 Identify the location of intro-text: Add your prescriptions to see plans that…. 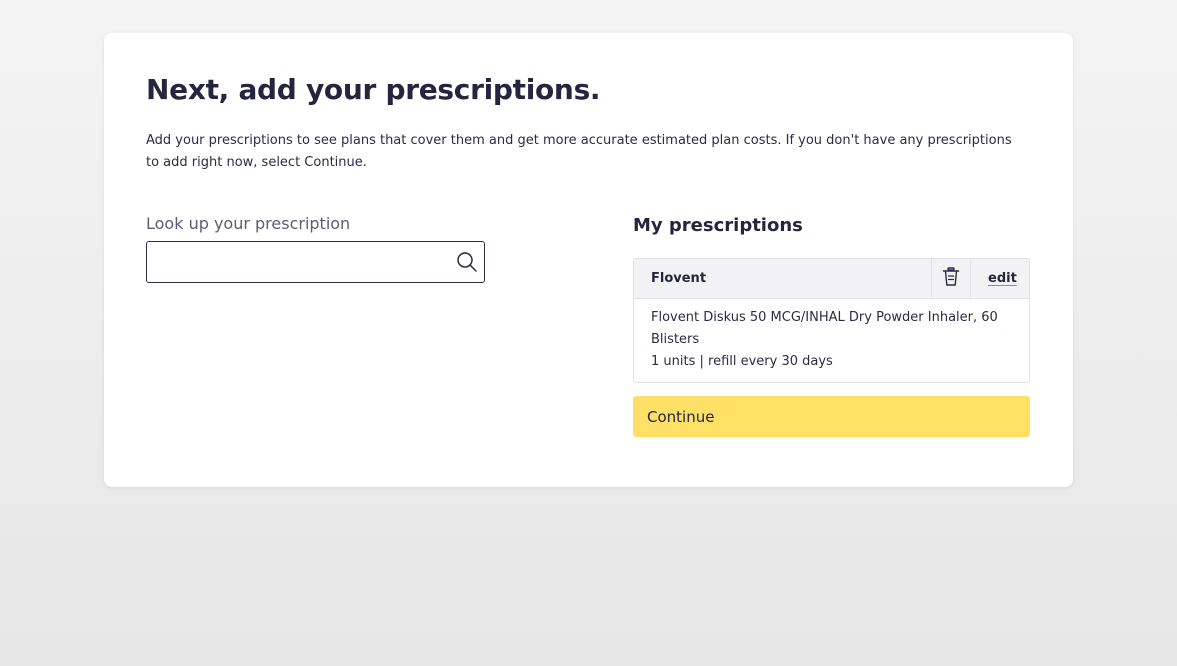
(579, 151).